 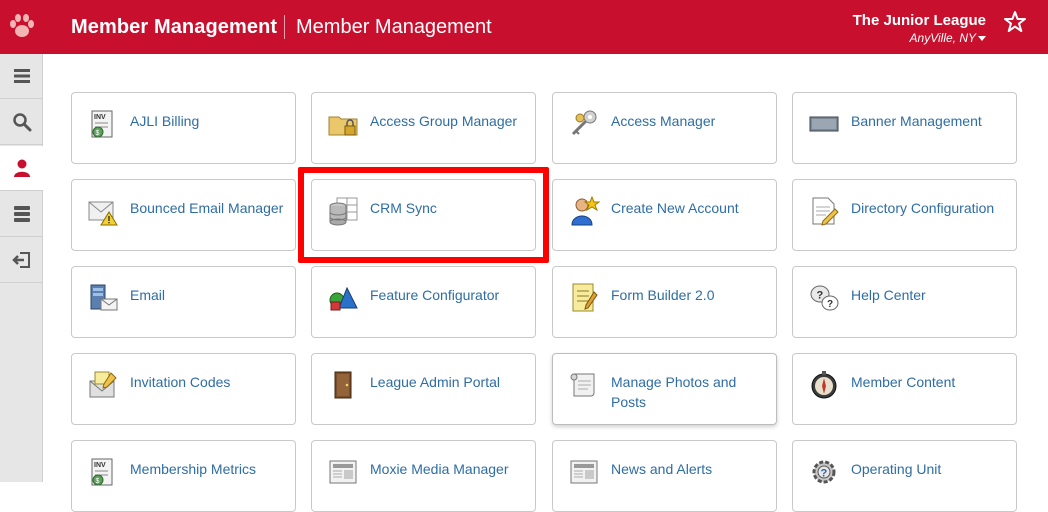 What do you see at coordinates (942, 38) in the screenshot?
I see `org-location-text: AnyVille, NY` at bounding box center [942, 38].